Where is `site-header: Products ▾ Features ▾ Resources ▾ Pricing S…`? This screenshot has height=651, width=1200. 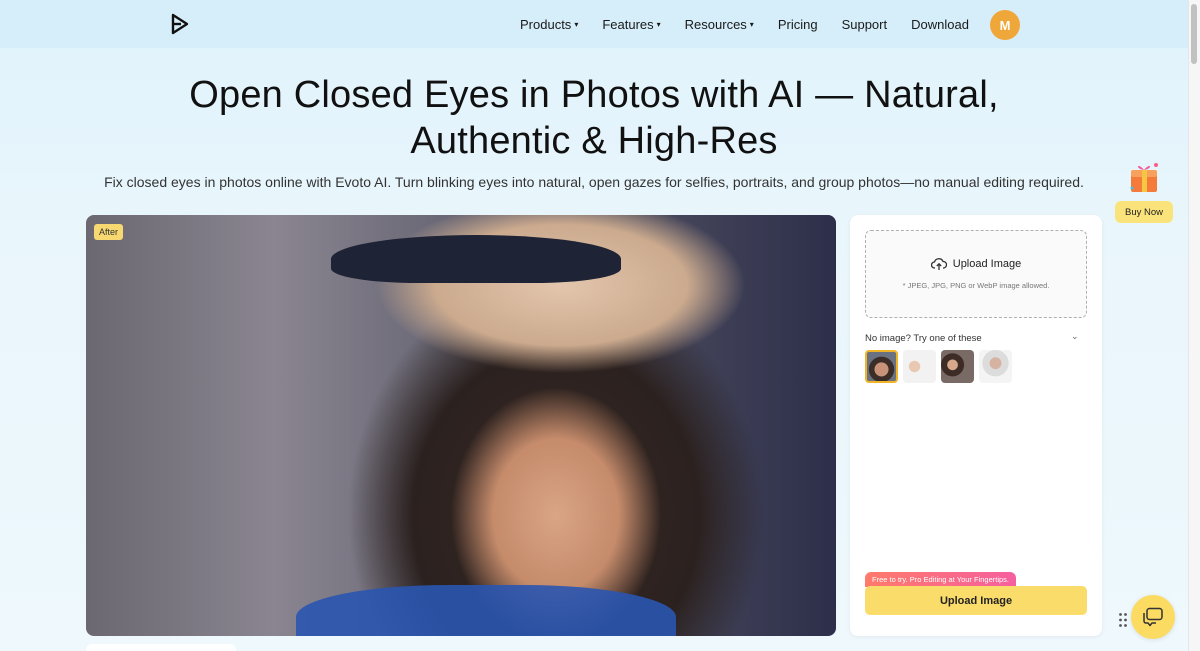 site-header: Products ▾ Features ▾ Resources ▾ Pricing S… is located at coordinates (594, 24).